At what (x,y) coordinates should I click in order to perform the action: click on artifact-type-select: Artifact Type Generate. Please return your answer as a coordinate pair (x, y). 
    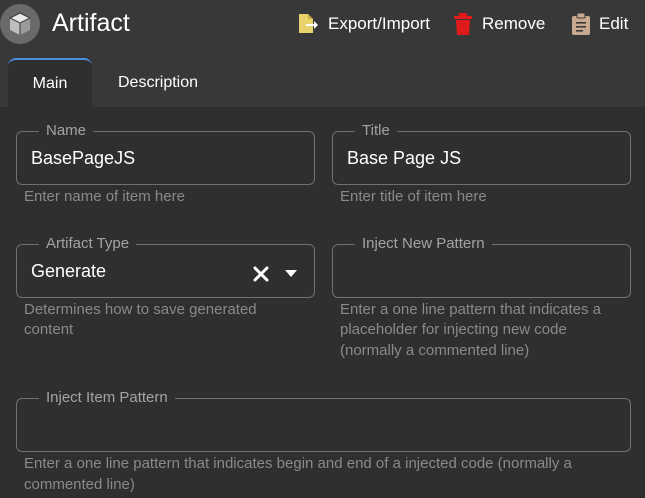
    Looking at the image, I should click on (165, 266).